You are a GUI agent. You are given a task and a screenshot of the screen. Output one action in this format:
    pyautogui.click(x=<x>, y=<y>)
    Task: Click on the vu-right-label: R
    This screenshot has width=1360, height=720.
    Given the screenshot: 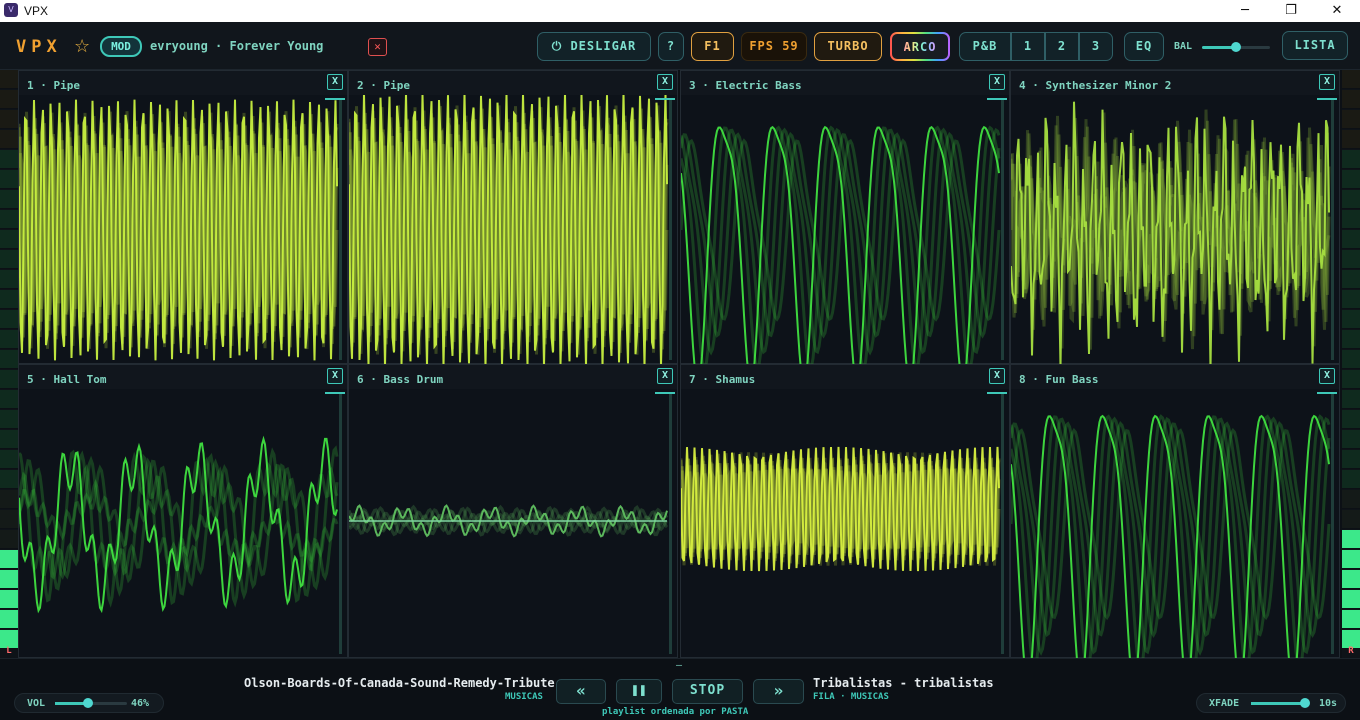 What is the action you would take?
    pyautogui.click(x=1351, y=651)
    